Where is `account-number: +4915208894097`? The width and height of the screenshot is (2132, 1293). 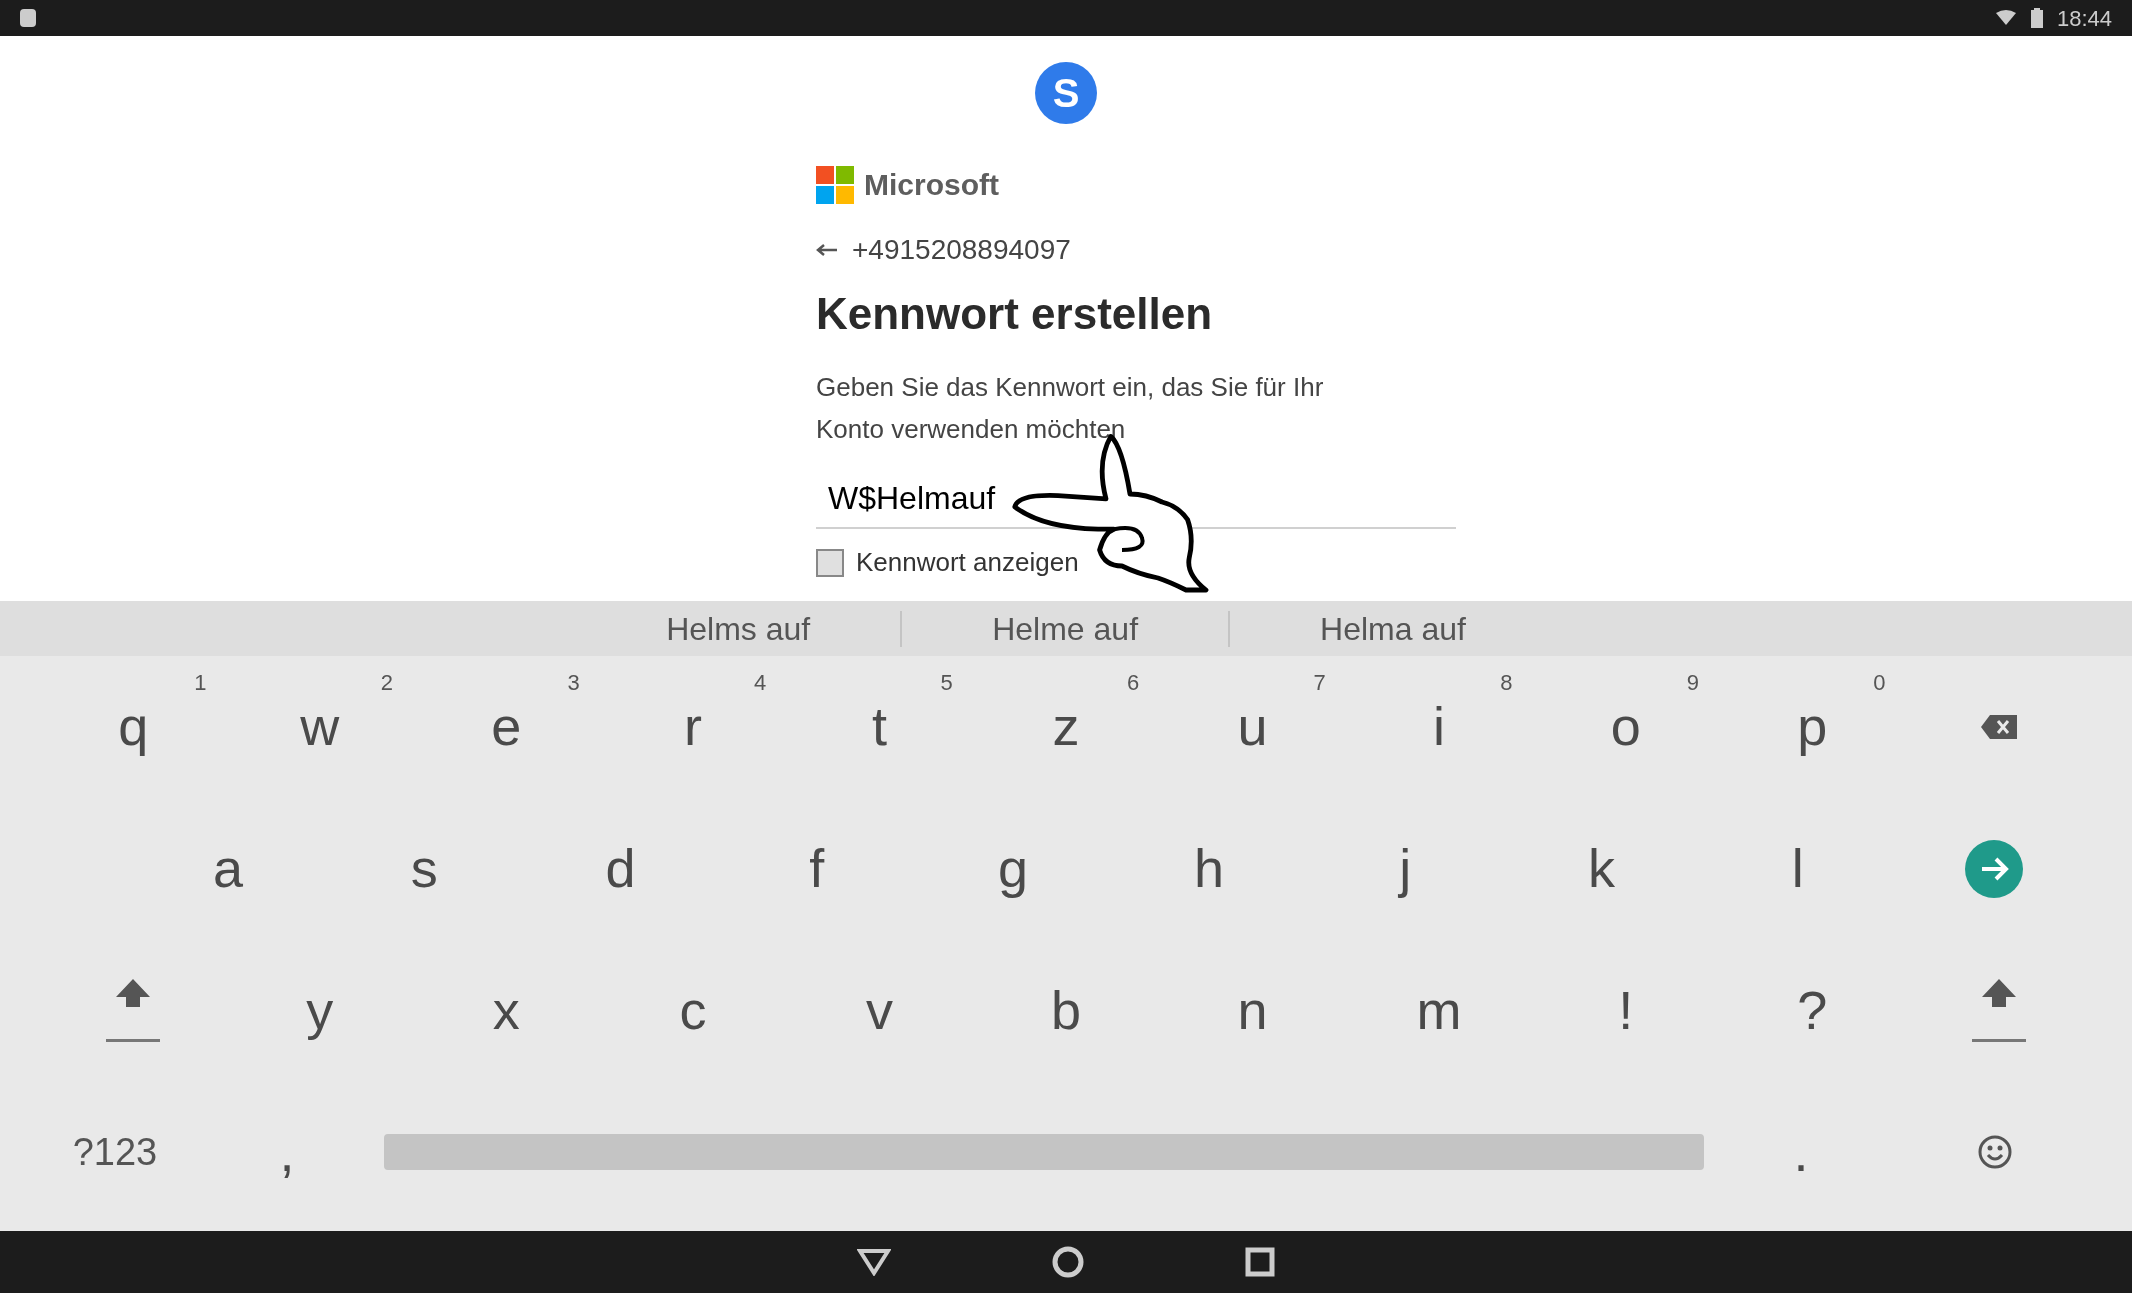
account-number: +4915208894097 is located at coordinates (961, 250).